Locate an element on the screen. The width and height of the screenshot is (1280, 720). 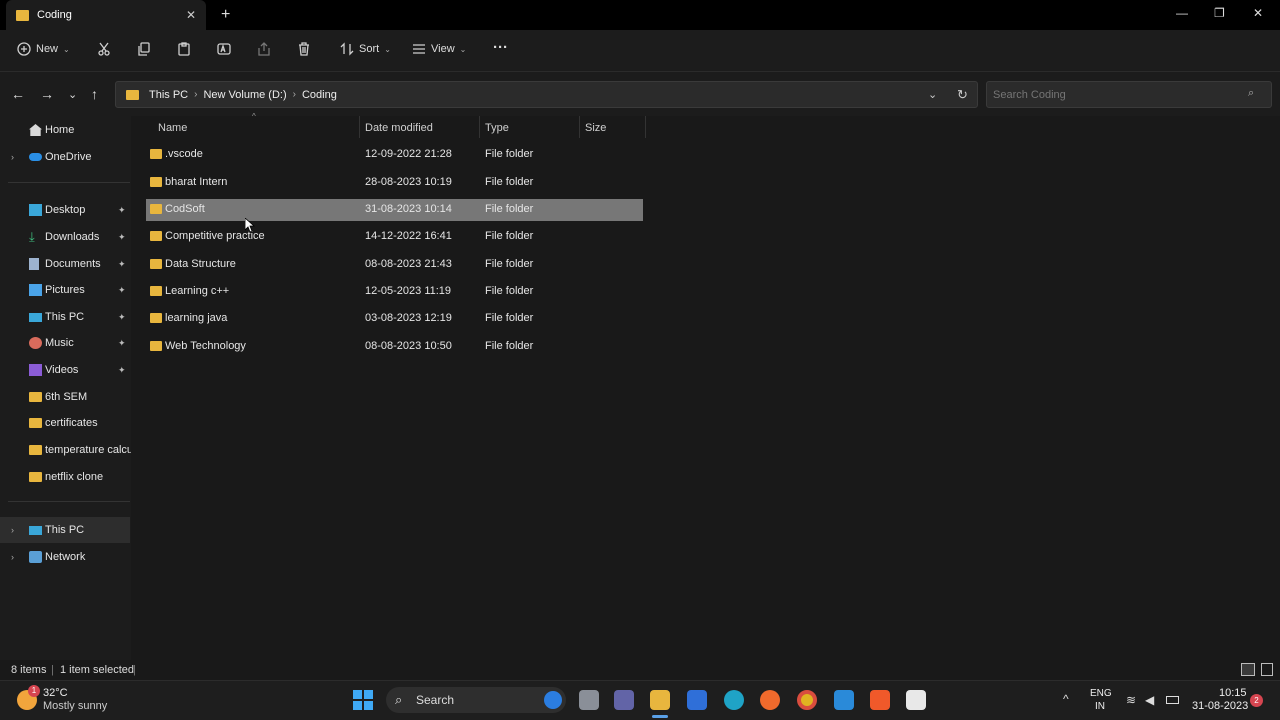
file-date: 08-08-2023 21:43 is located at coordinates (408, 264).